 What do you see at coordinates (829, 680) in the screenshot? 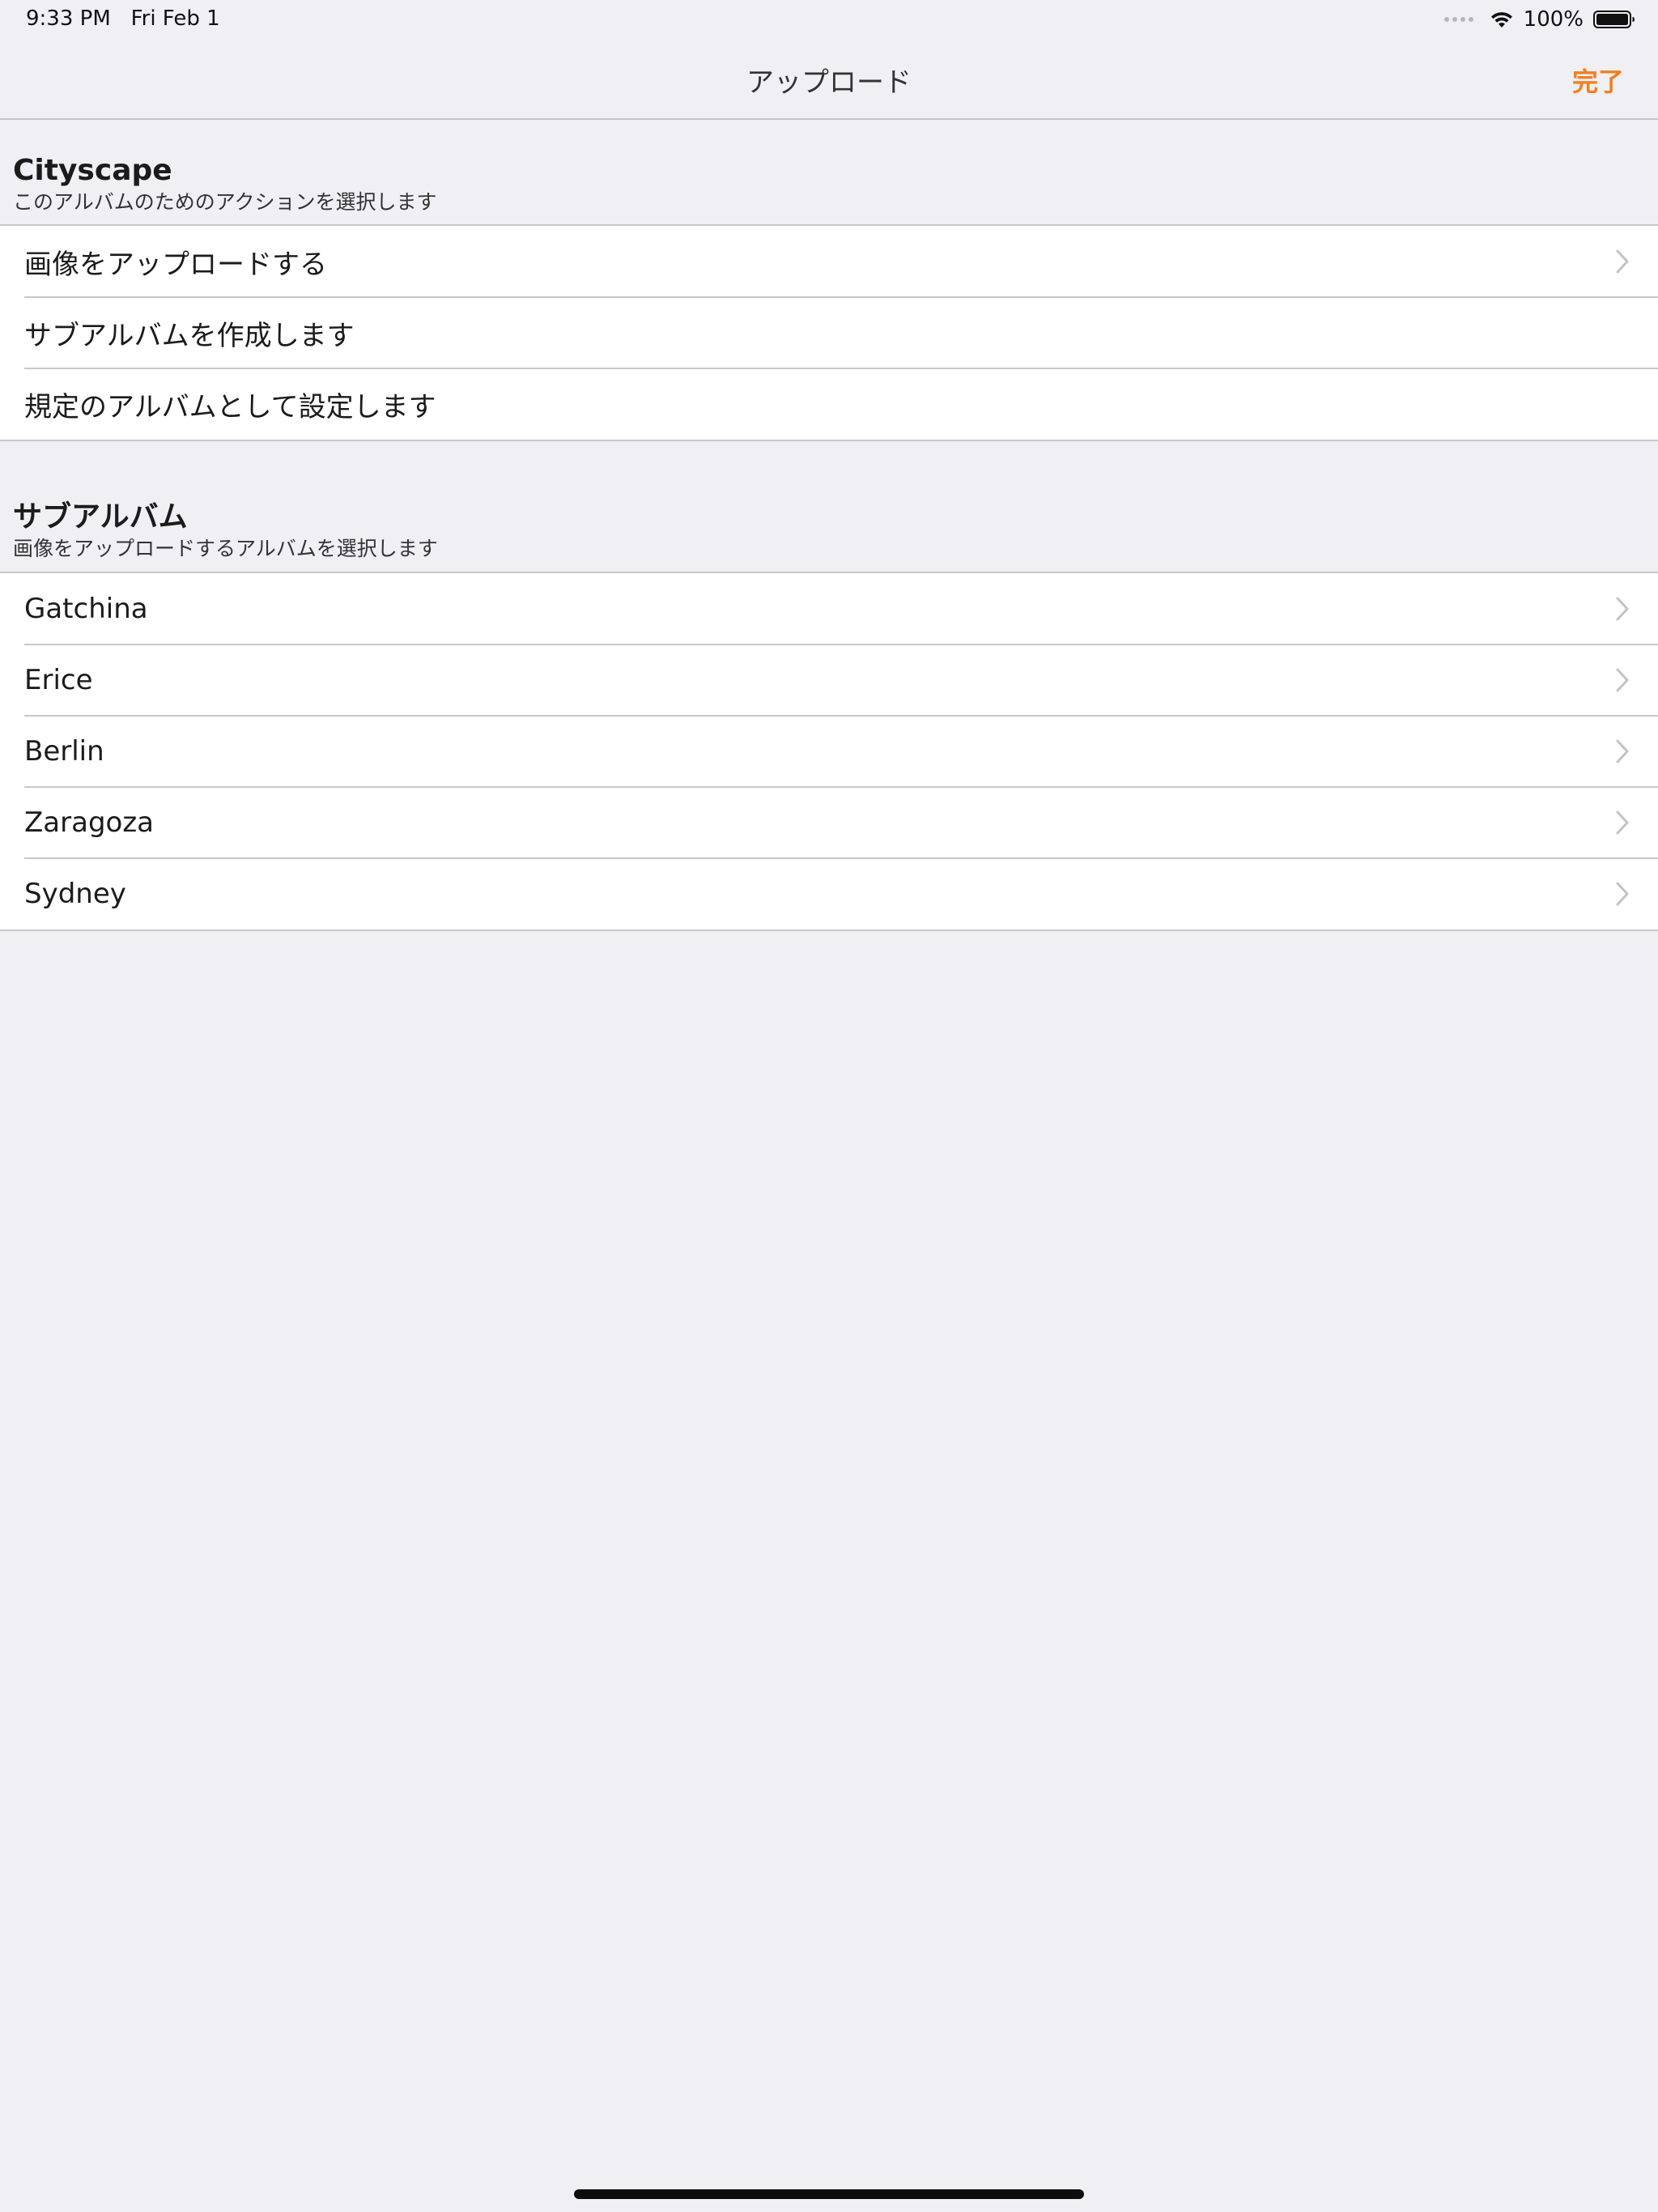
I see `subalbum-row-erice: Erice` at bounding box center [829, 680].